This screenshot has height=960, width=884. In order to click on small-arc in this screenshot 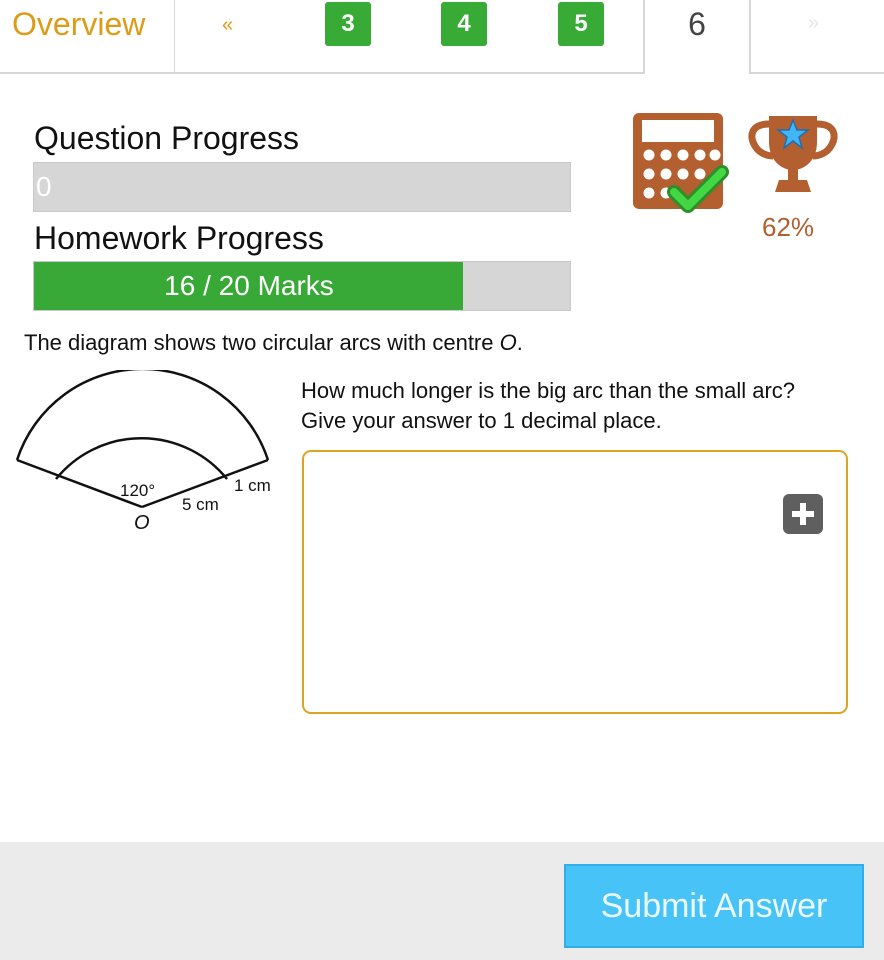, I will do `click(141, 458)`.